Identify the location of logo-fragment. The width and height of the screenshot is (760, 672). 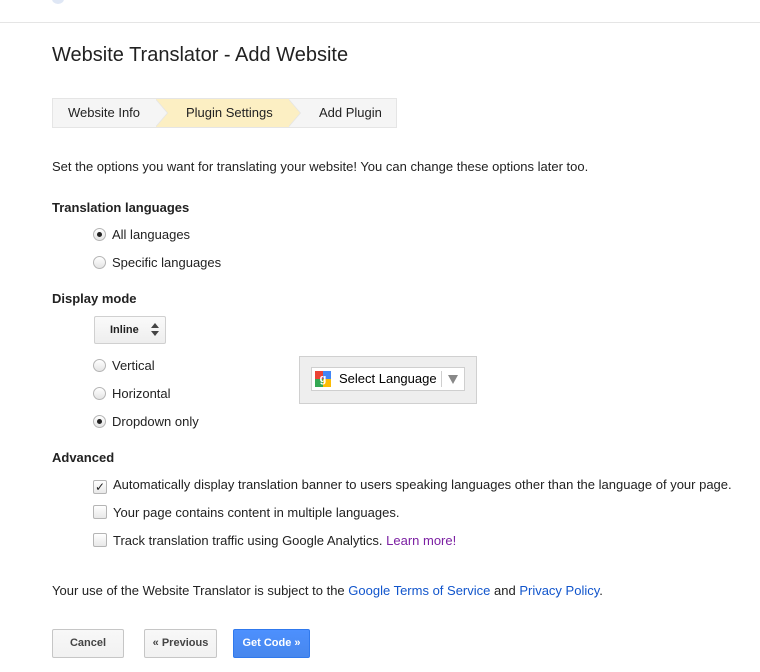
(58, 2).